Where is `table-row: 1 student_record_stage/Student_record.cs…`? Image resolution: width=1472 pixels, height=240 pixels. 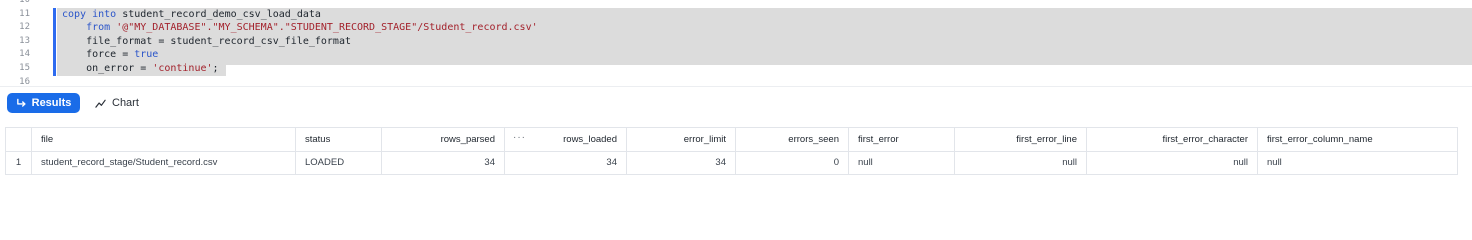 table-row: 1 student_record_stage/Student_record.cs… is located at coordinates (731, 163).